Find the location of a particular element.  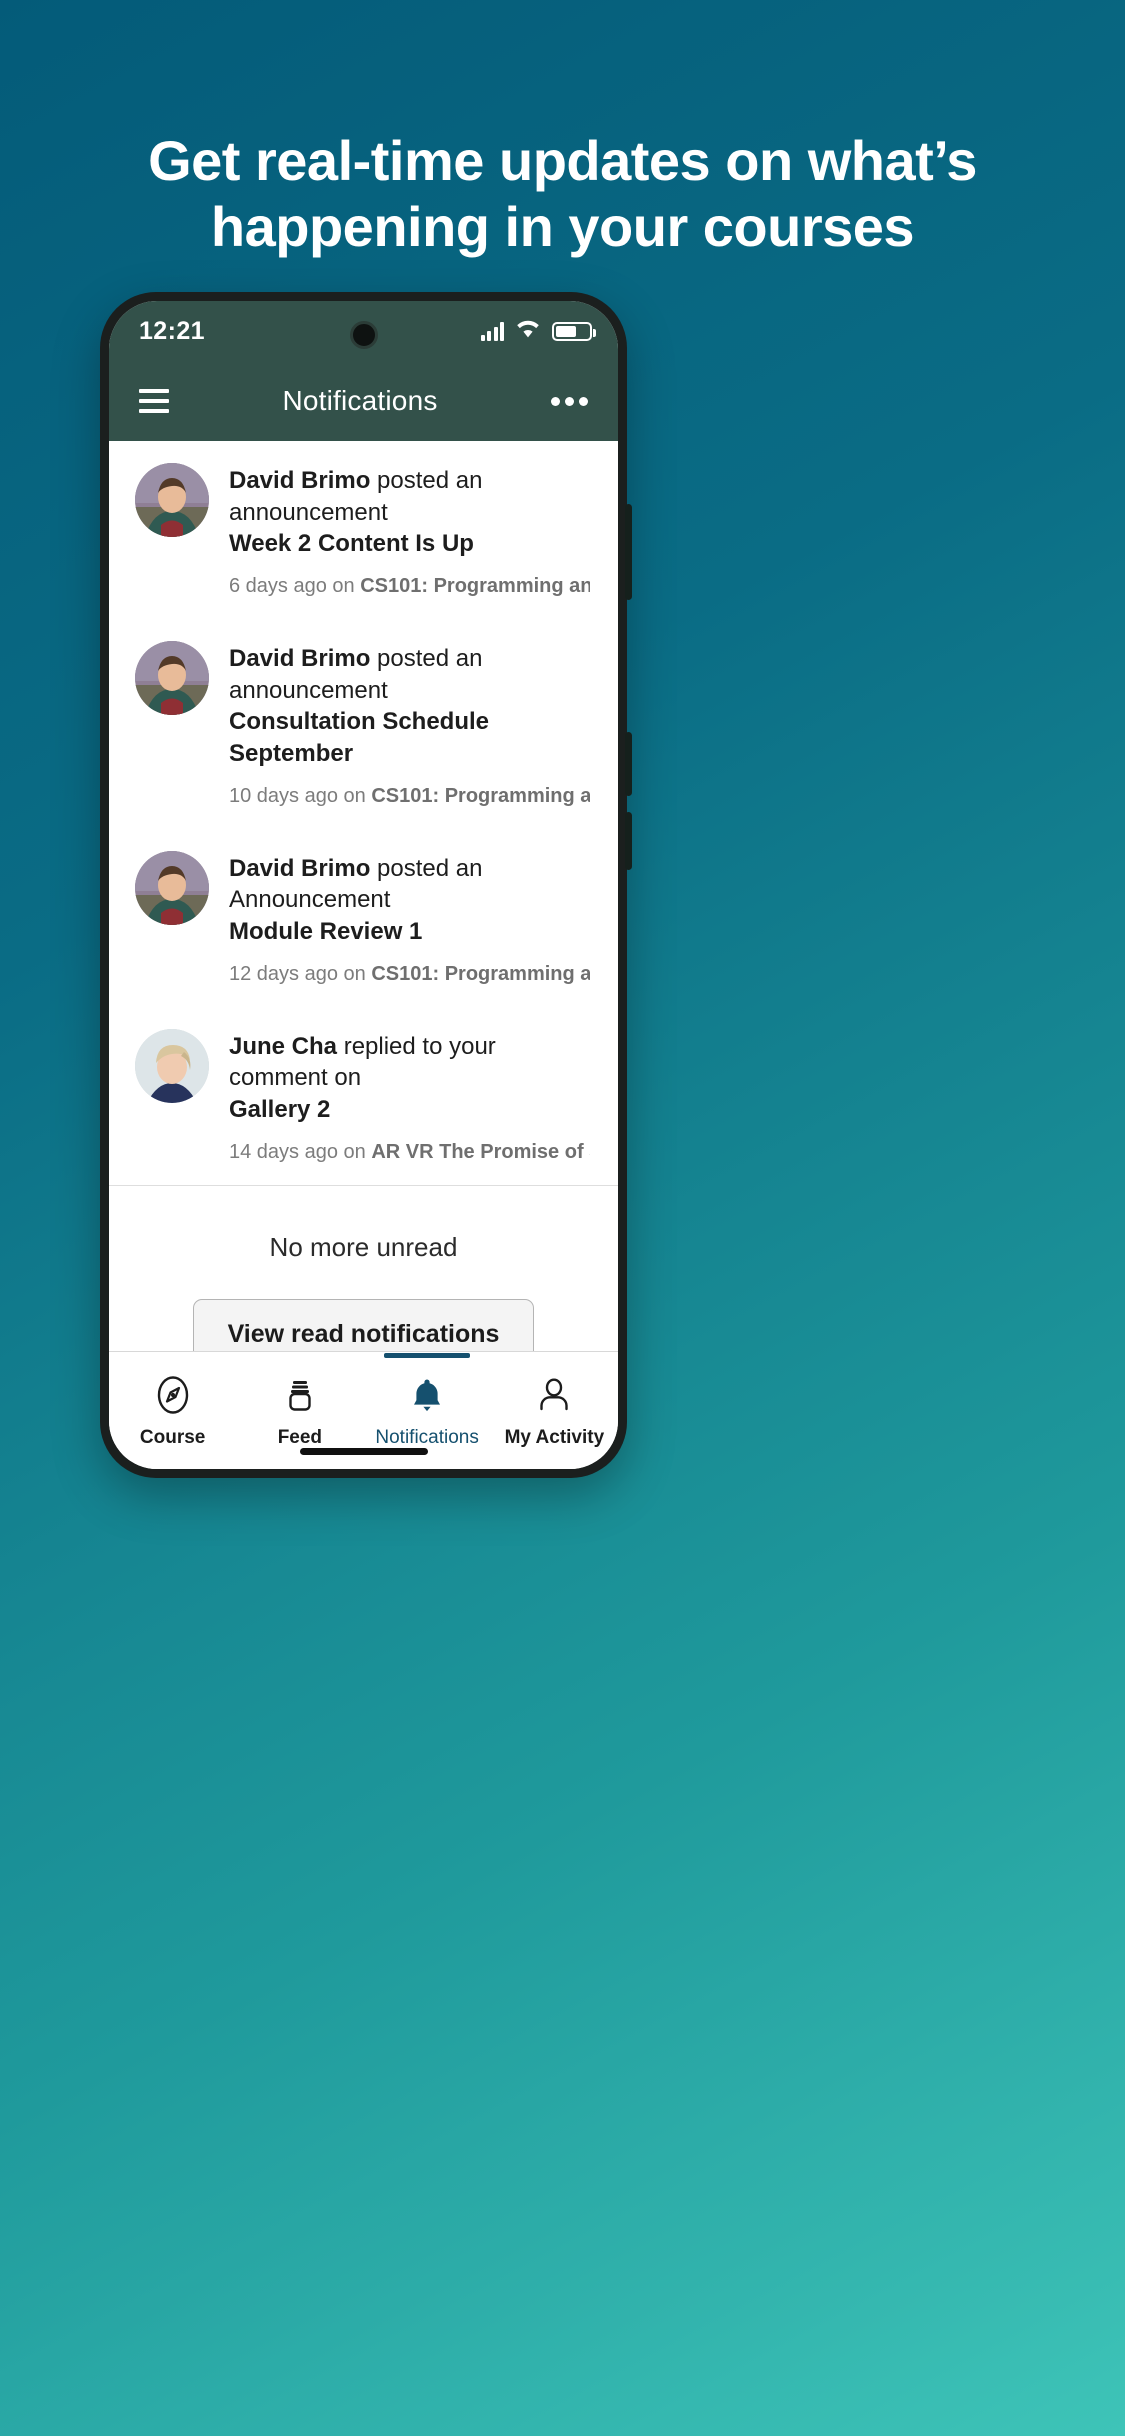

notification-actor-line: David Brimo posted an Announcement is located at coordinates (409, 884).